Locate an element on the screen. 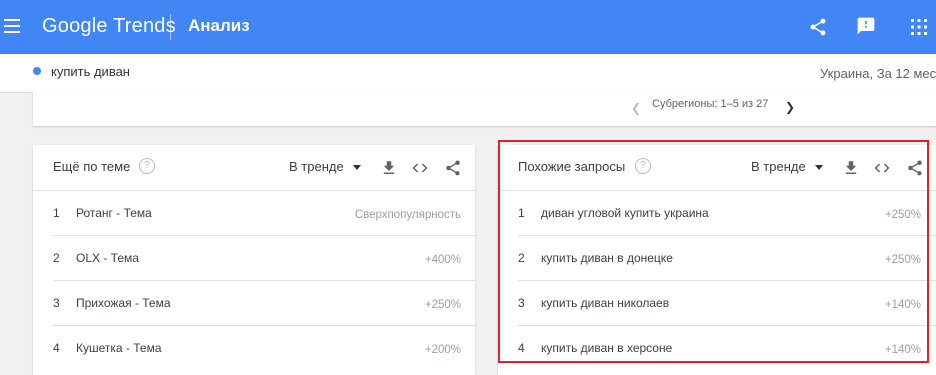 The width and height of the screenshot is (936, 375). row-label: Прихожая - Тема is located at coordinates (123, 303).